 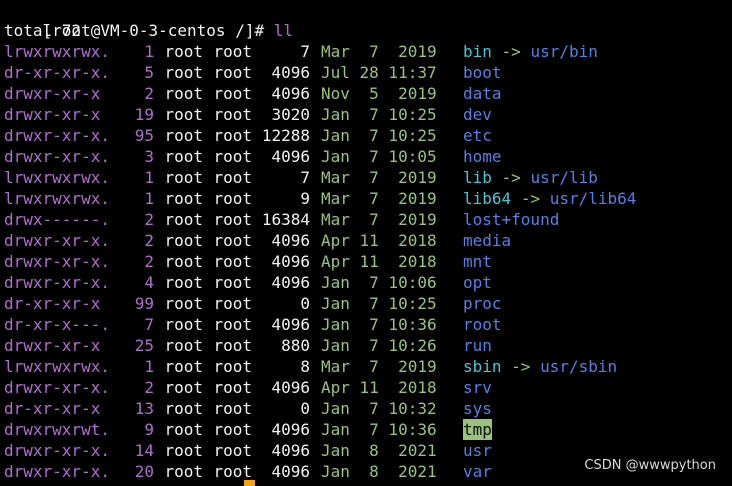 I want to click on file-name: run, so click(x=477, y=345).